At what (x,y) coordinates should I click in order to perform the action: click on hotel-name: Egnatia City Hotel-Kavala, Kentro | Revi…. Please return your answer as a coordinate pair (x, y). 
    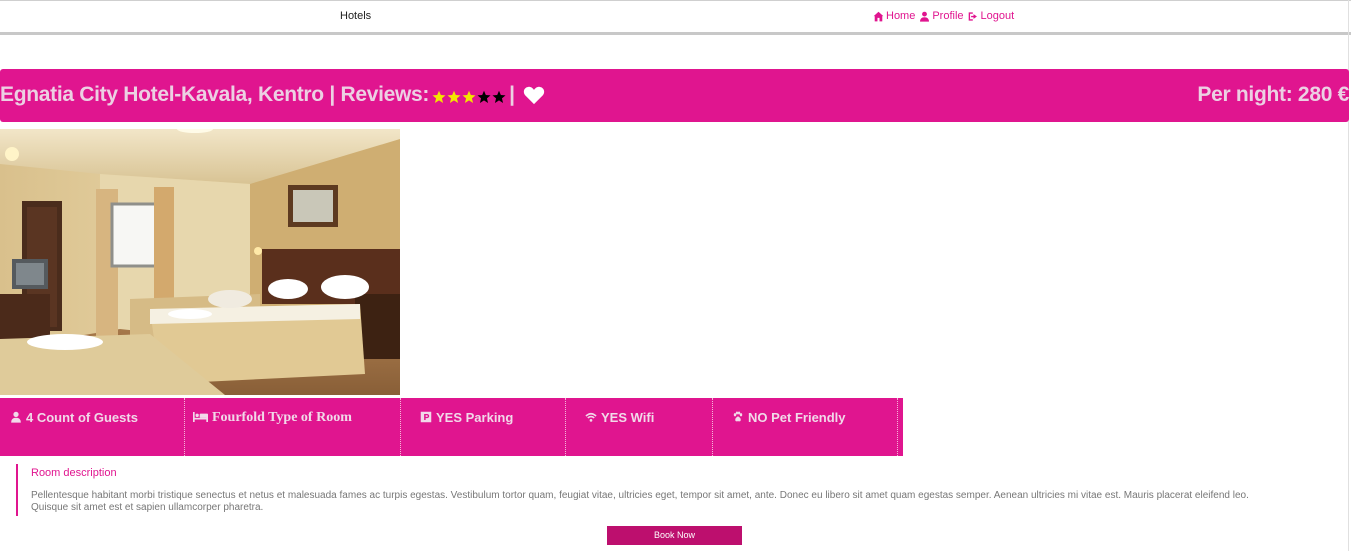
    Looking at the image, I should click on (215, 94).